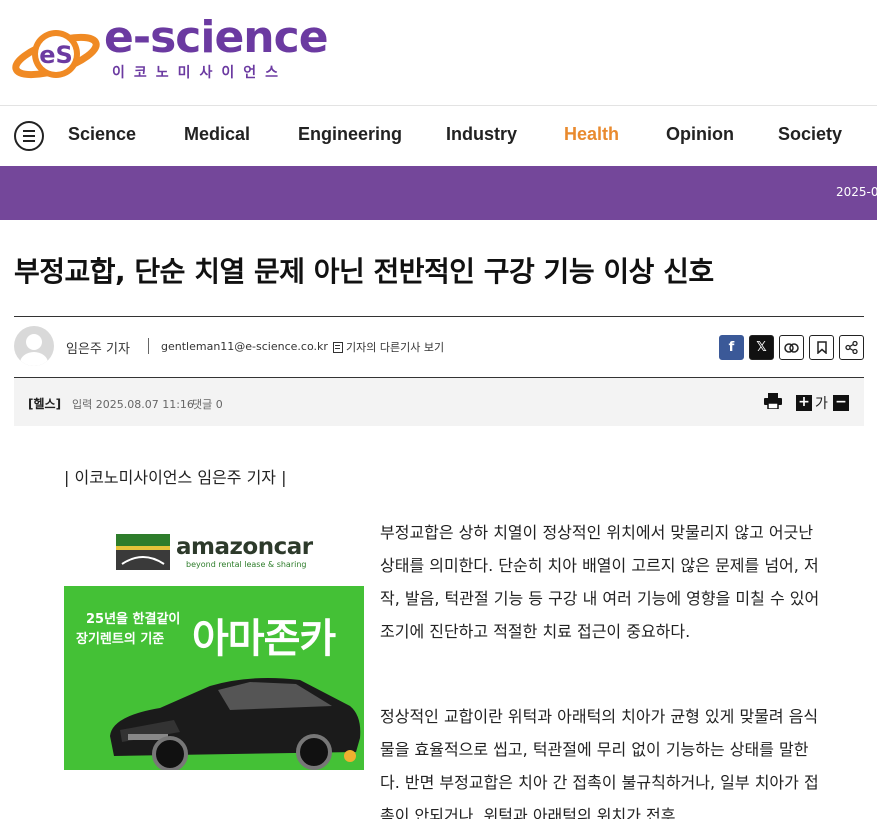 The height and width of the screenshot is (819, 877). Describe the element at coordinates (439, 402) in the screenshot. I see `article-meta-bar: [헬스] 입력 2025.08.07 11:16 댓글 0 + 가 −` at that location.